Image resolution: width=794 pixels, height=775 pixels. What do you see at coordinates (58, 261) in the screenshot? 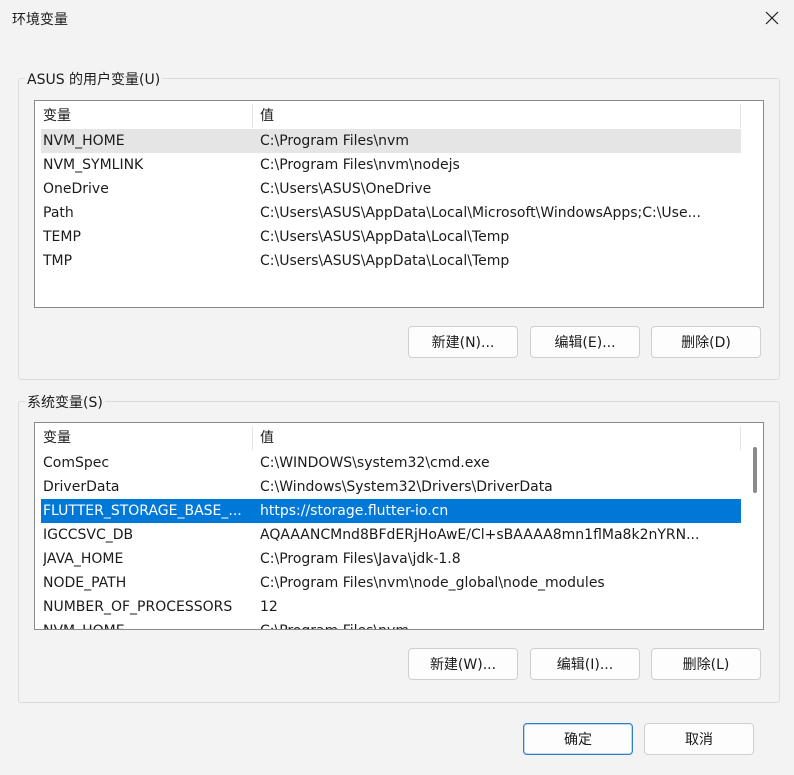
I see `row-name: TMP` at bounding box center [58, 261].